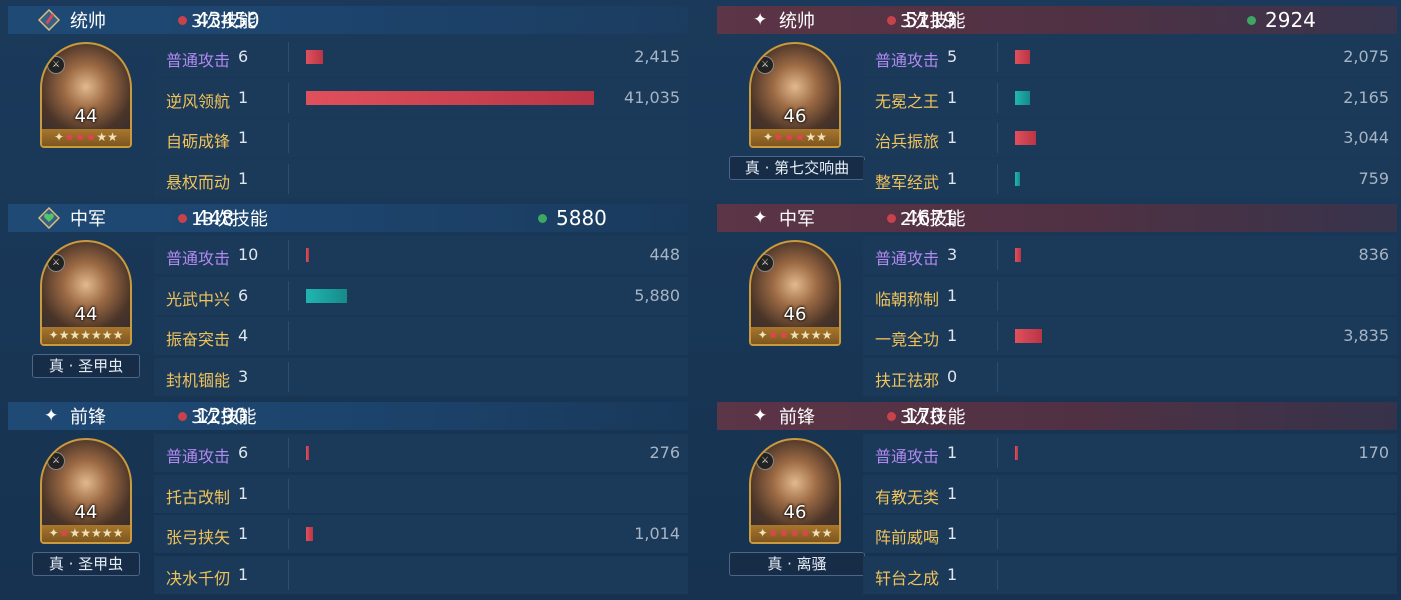 This screenshot has height=600, width=1401. What do you see at coordinates (86, 95) in the screenshot?
I see `hero-portrait: ⚔ 44 ✦★★★★★` at bounding box center [86, 95].